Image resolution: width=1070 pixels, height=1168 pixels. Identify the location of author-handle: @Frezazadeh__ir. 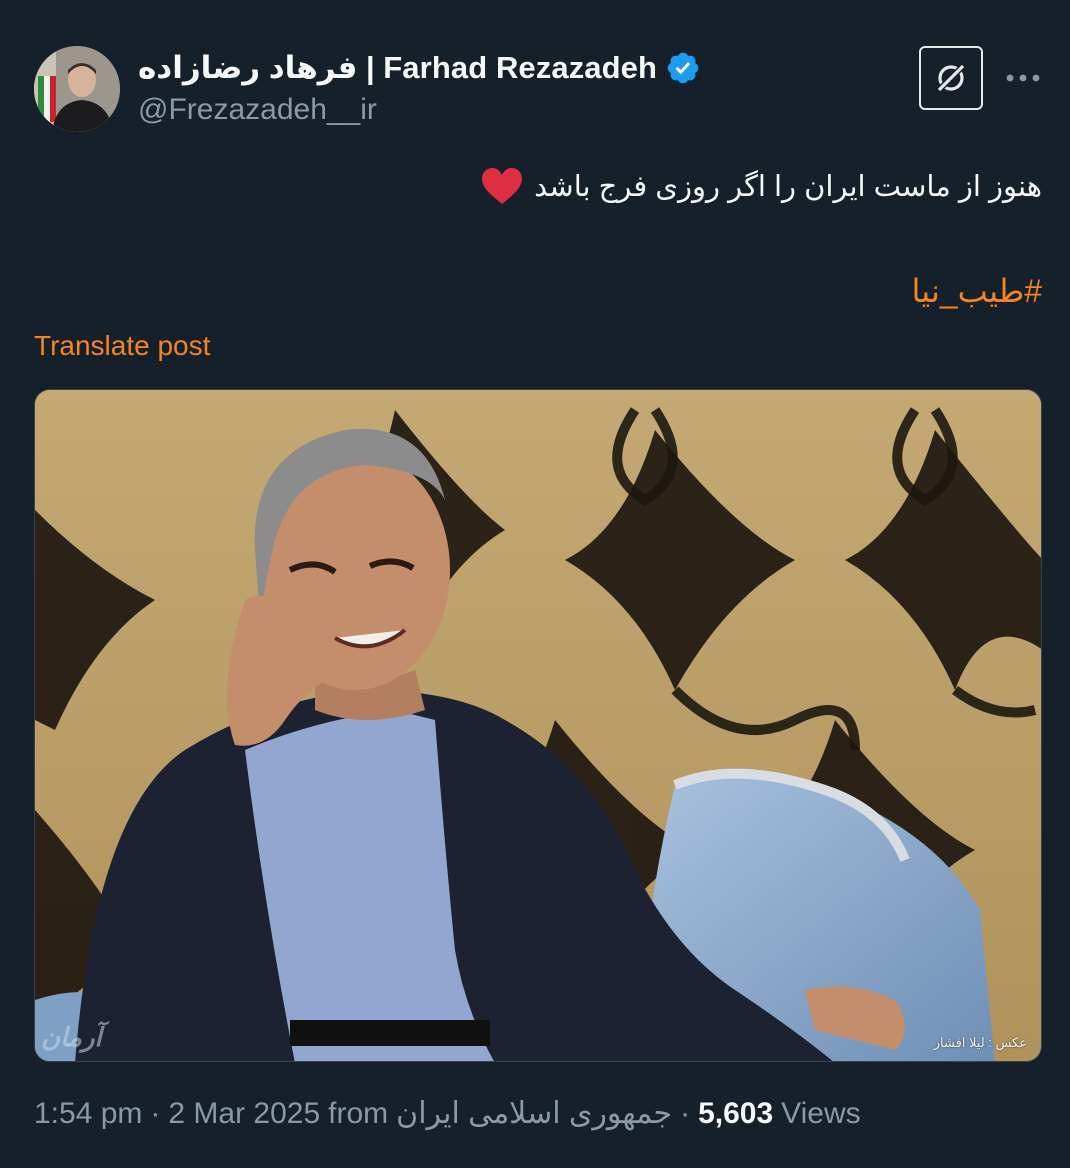
(257, 110).